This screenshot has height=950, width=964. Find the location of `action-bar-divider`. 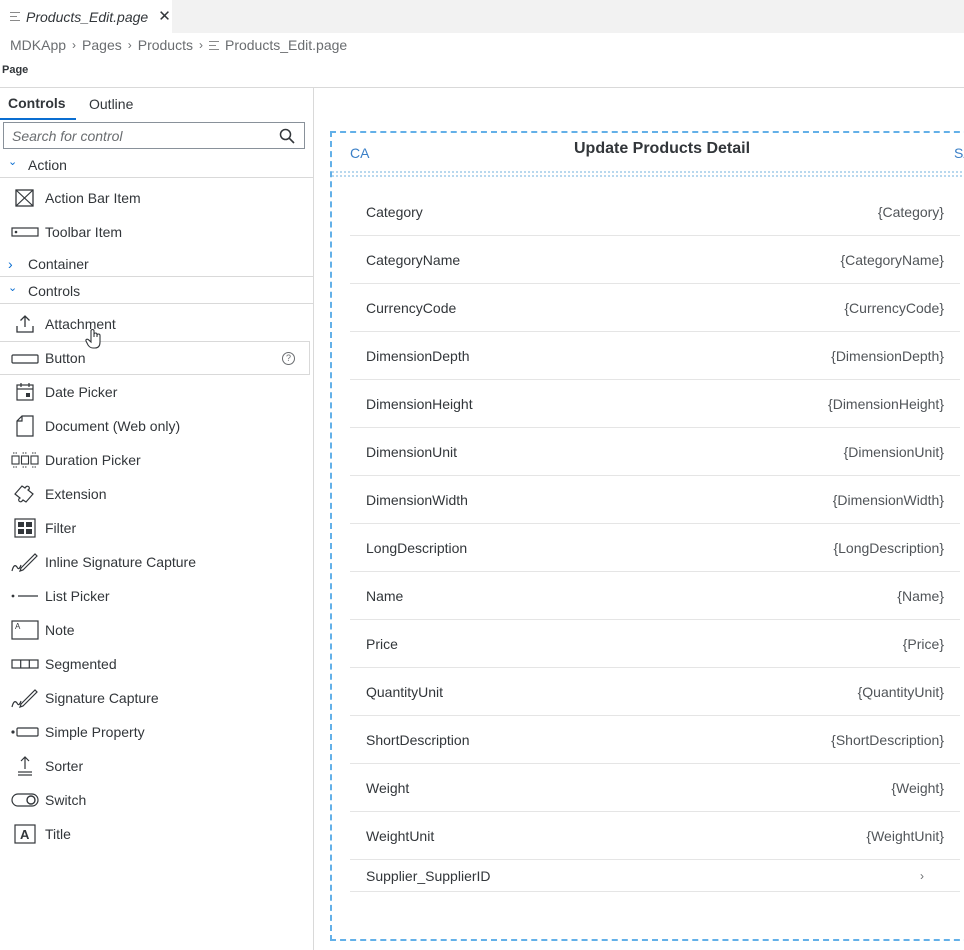

action-bar-divider is located at coordinates (648, 174).